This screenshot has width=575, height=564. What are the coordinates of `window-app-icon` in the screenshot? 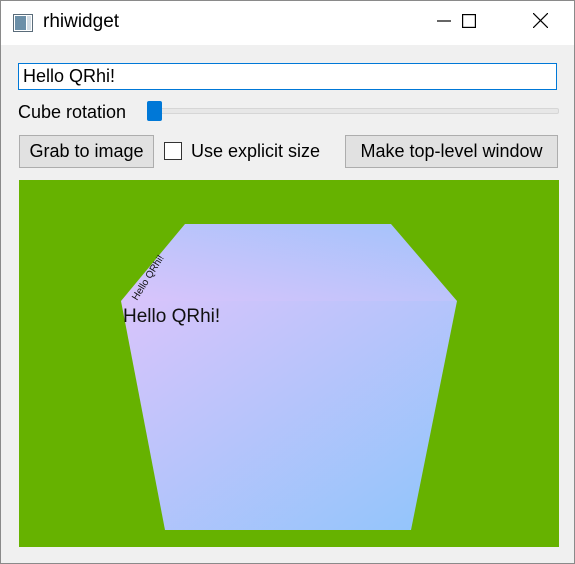 It's located at (23, 23).